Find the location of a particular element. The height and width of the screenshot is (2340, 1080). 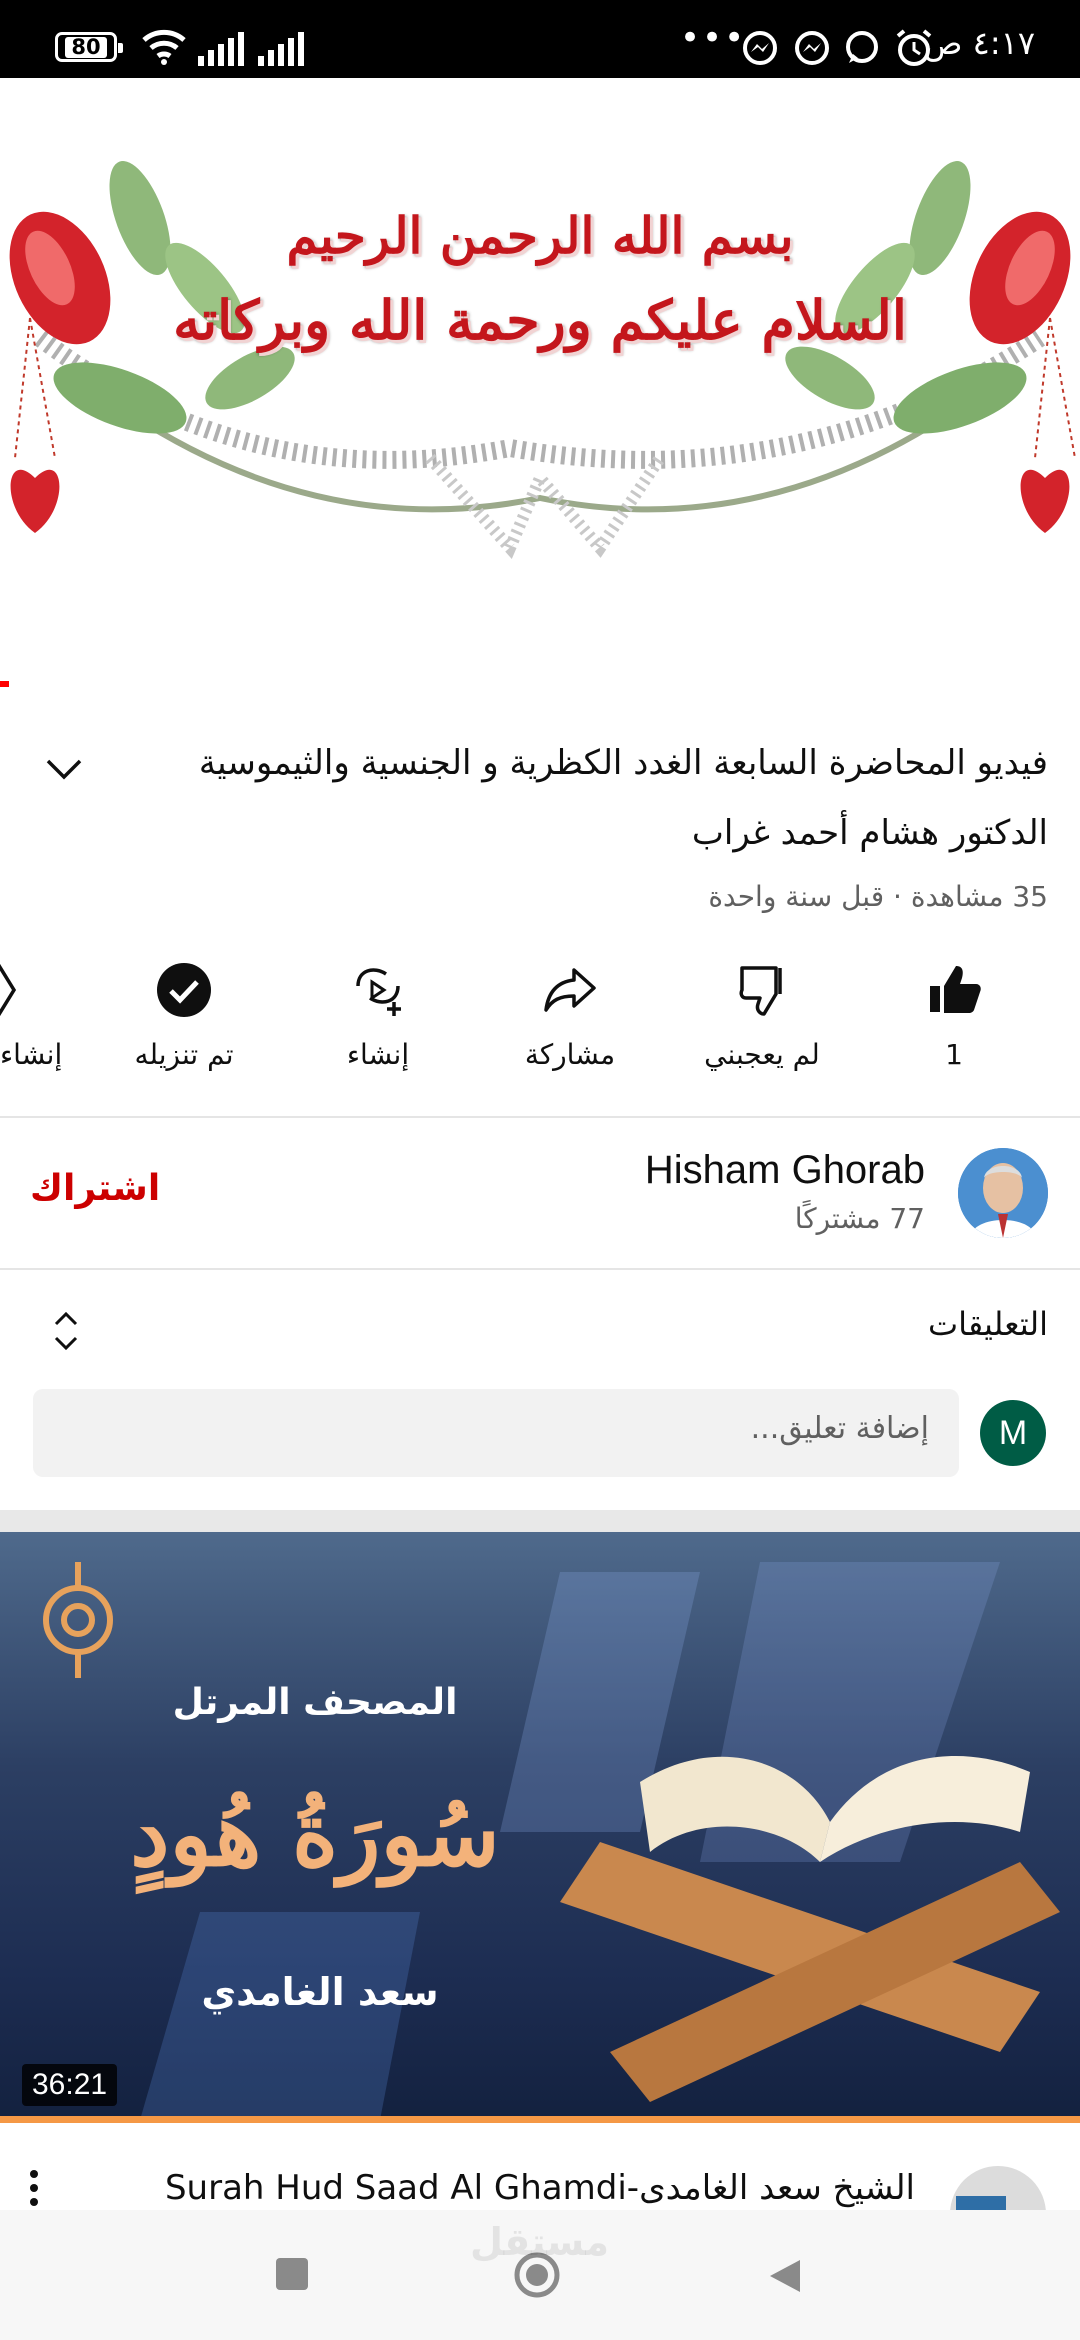

remix-icon is located at coordinates (378, 992).